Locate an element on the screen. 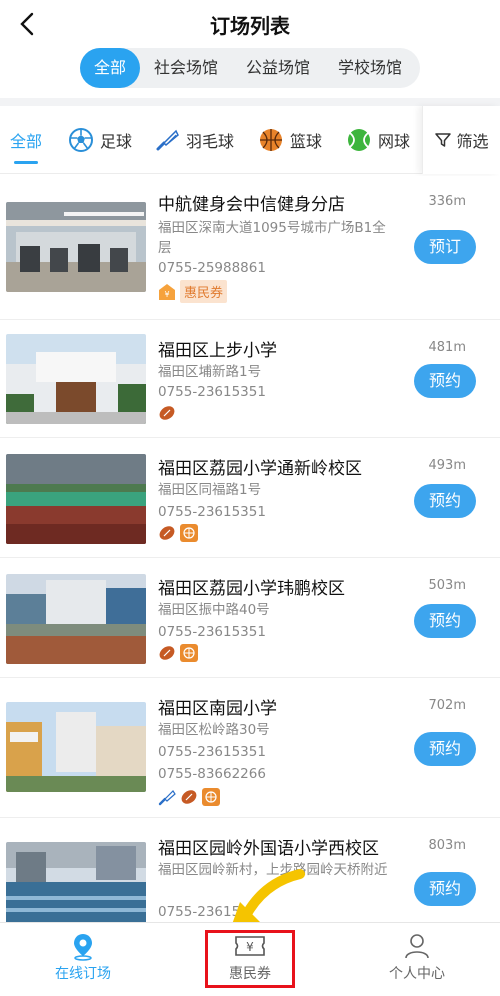  venue-name: 福田区荔园小学通新岭校区 is located at coordinates (260, 469).